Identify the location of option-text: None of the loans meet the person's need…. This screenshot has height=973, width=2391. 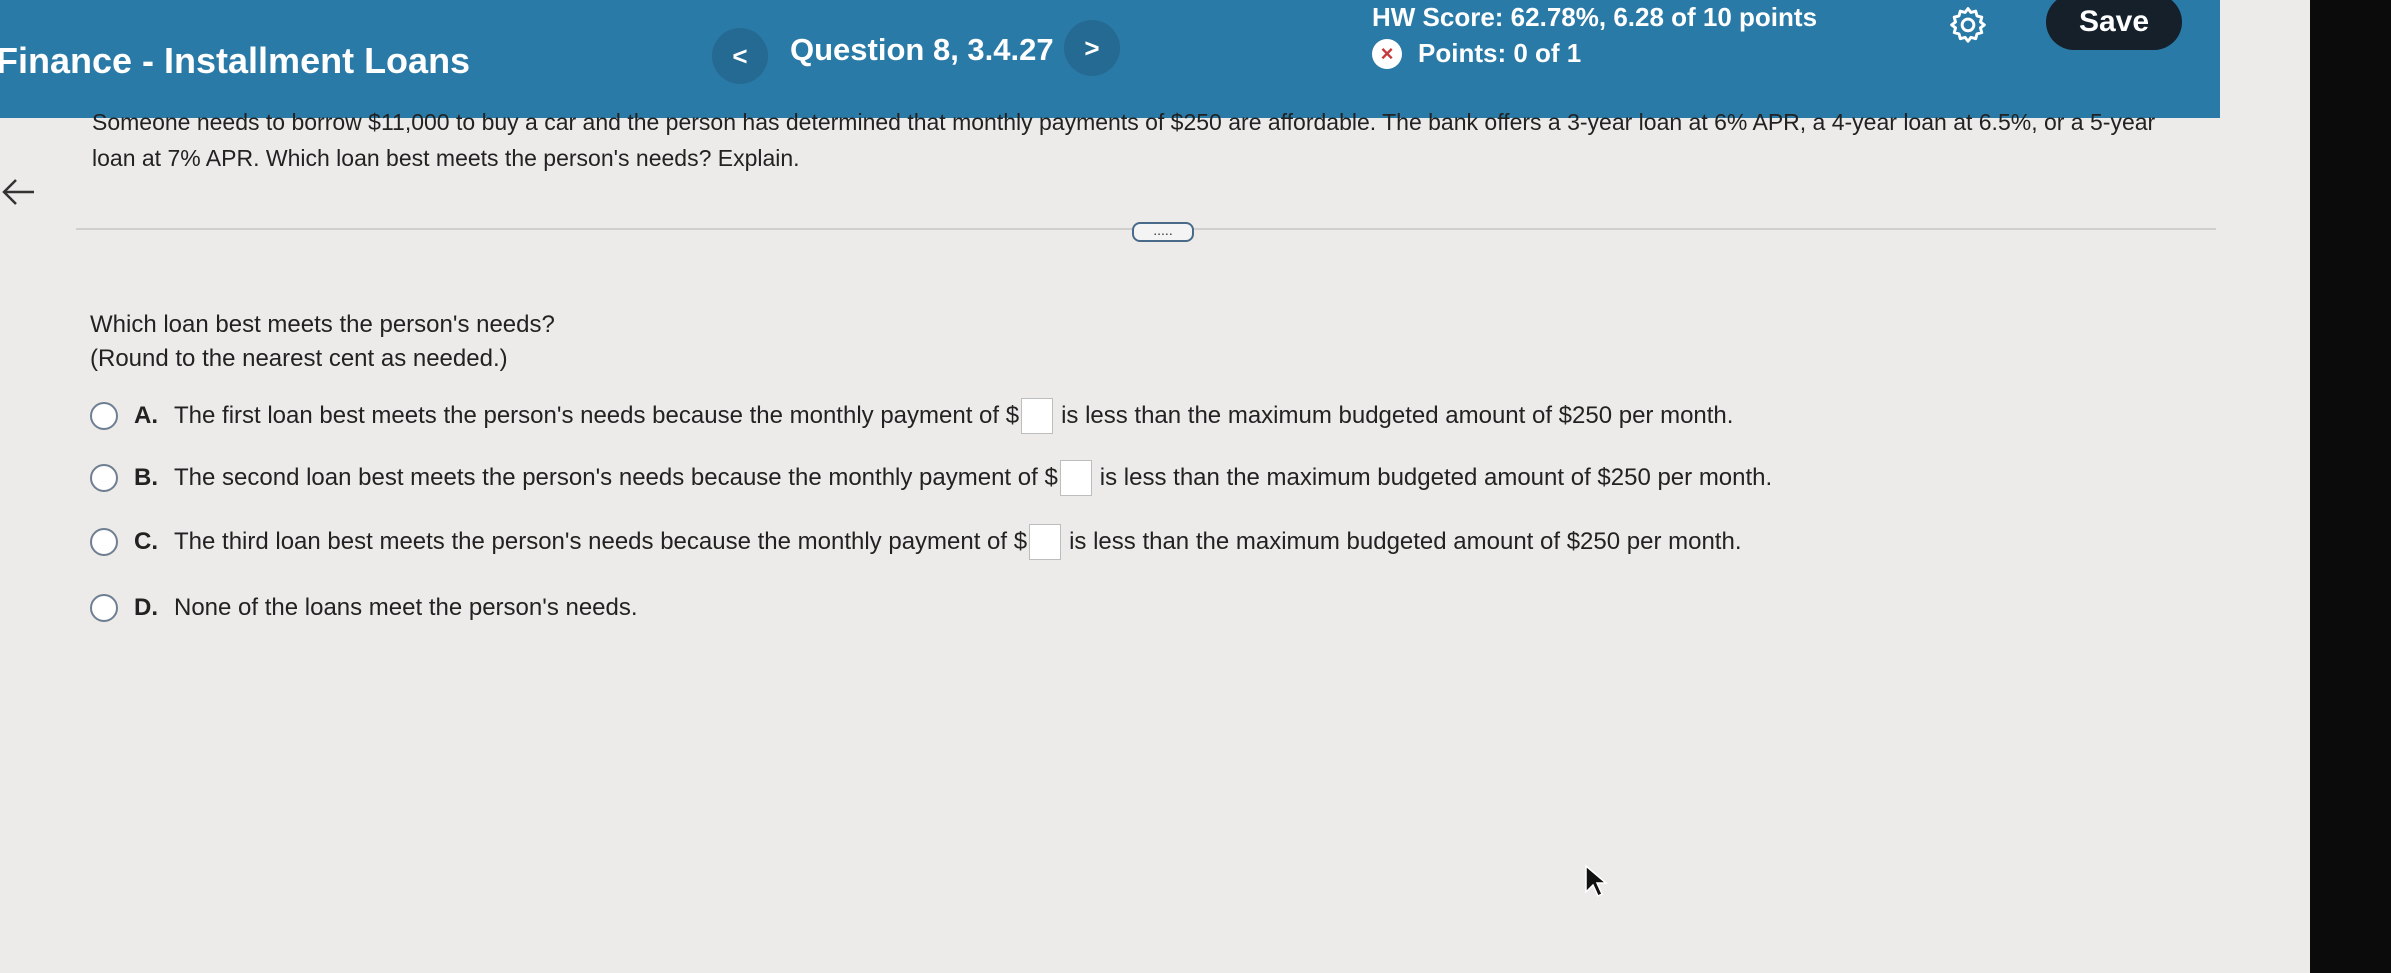
(406, 607).